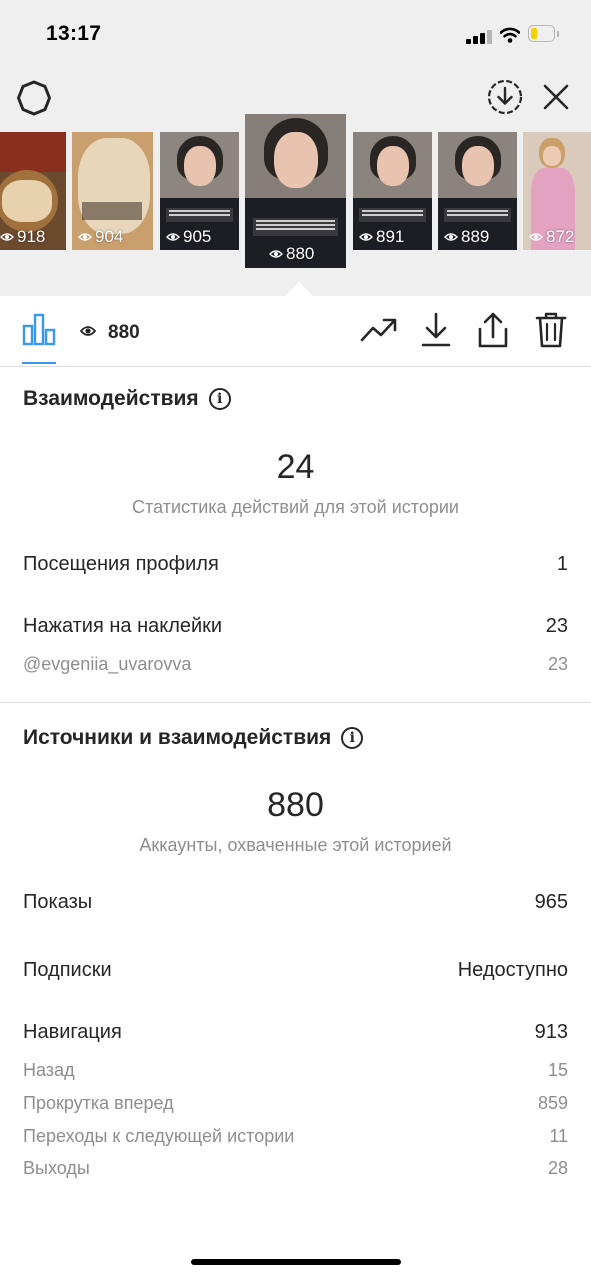 The width and height of the screenshot is (591, 1280). Describe the element at coordinates (557, 1168) in the screenshot. I see `metric-value: 28` at that location.